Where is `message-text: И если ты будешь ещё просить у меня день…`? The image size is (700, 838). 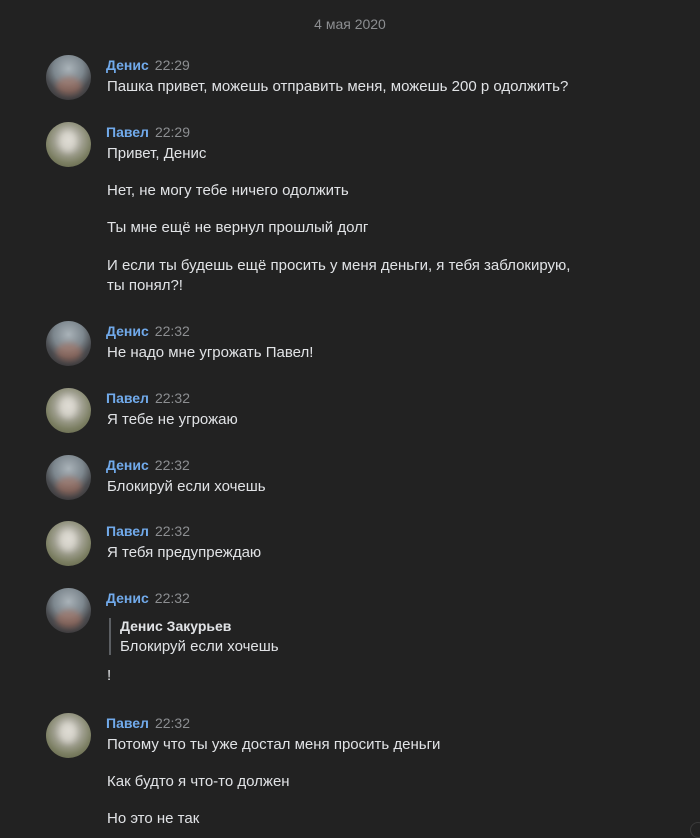
message-text: И если ты будешь ещё просить у меня день… is located at coordinates (339, 265).